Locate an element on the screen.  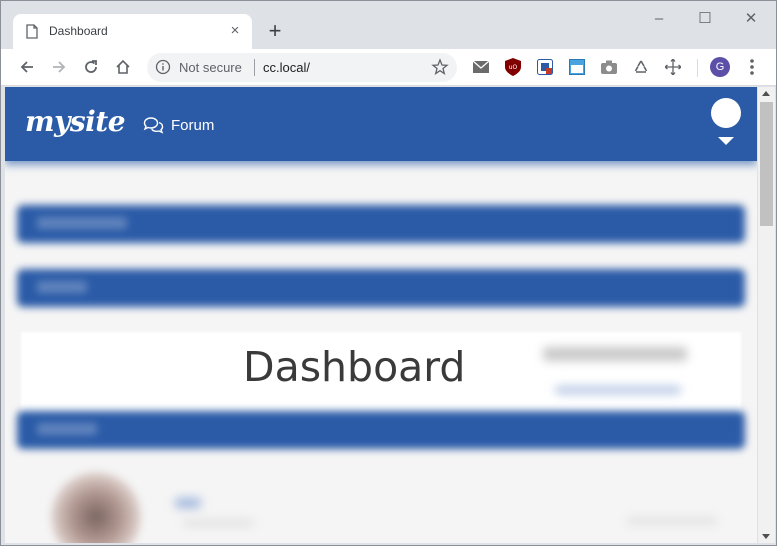
profile-avatar: G is located at coordinates (720, 67).